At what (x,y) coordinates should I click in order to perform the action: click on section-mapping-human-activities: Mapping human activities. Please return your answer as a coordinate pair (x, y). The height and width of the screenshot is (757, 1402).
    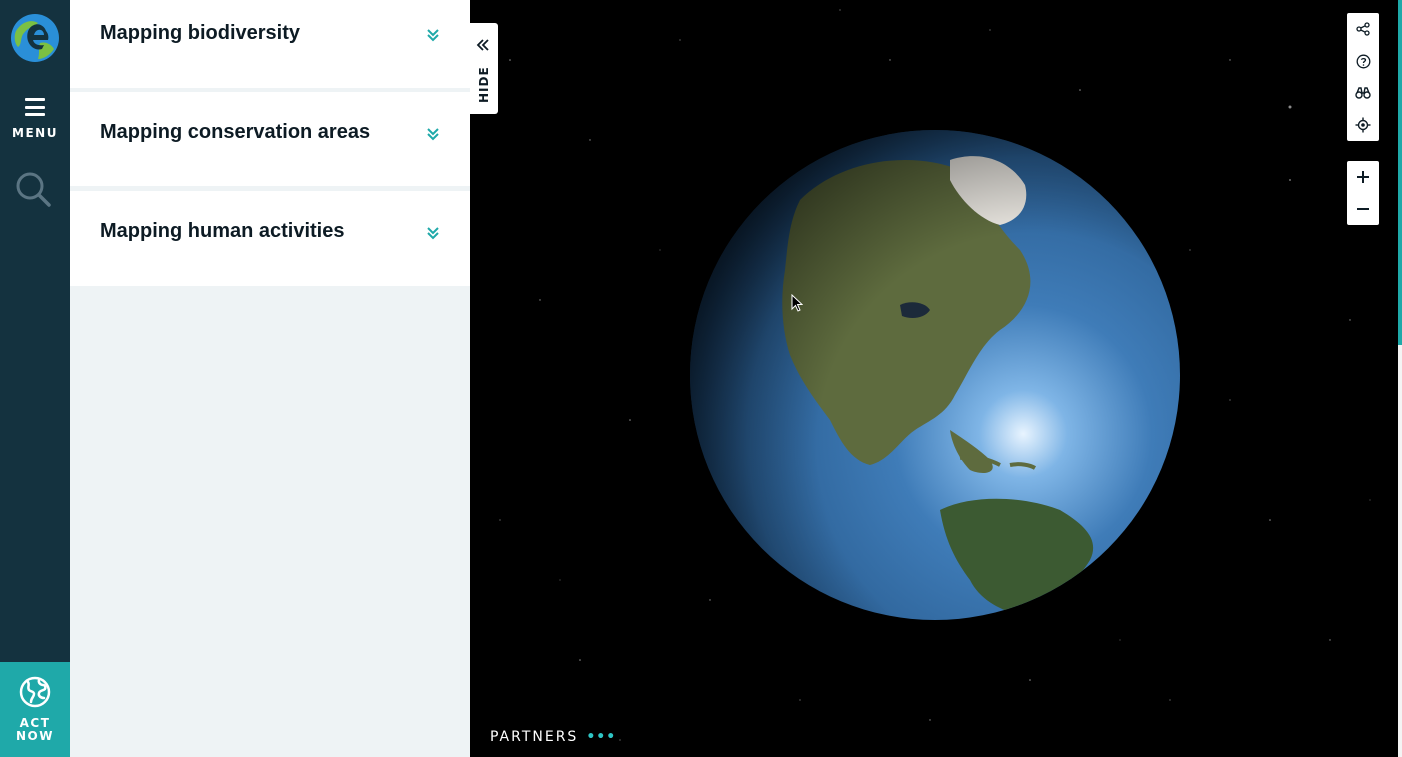
    Looking at the image, I should click on (270, 238).